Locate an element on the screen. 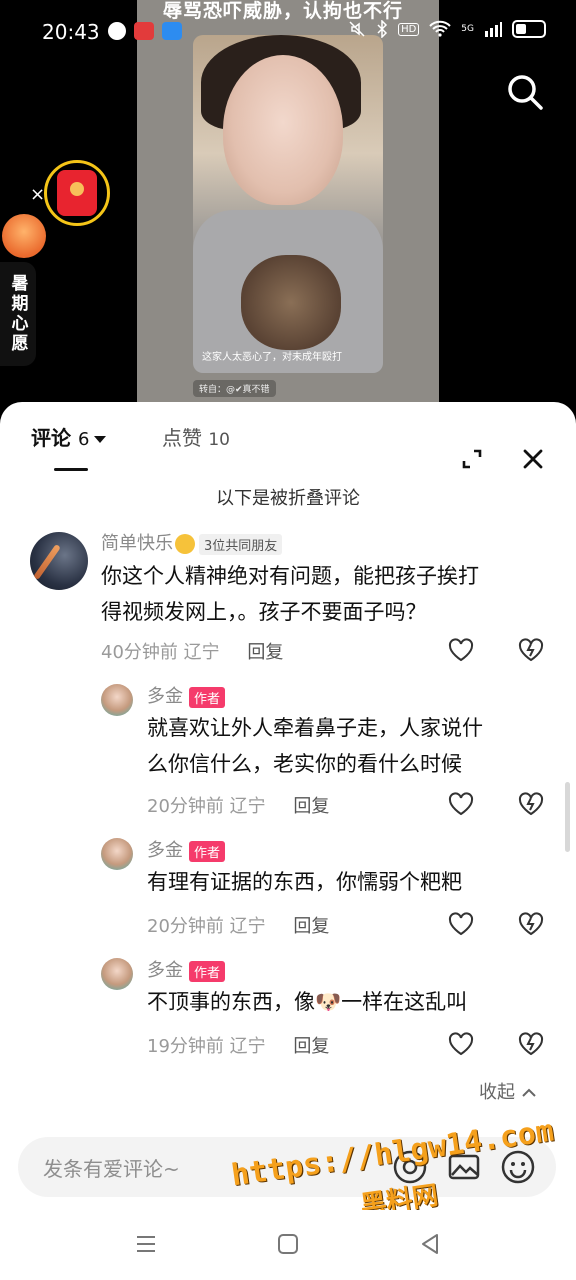  comment-input-placeholder: 发条有爱评论~ is located at coordinates (111, 1169).